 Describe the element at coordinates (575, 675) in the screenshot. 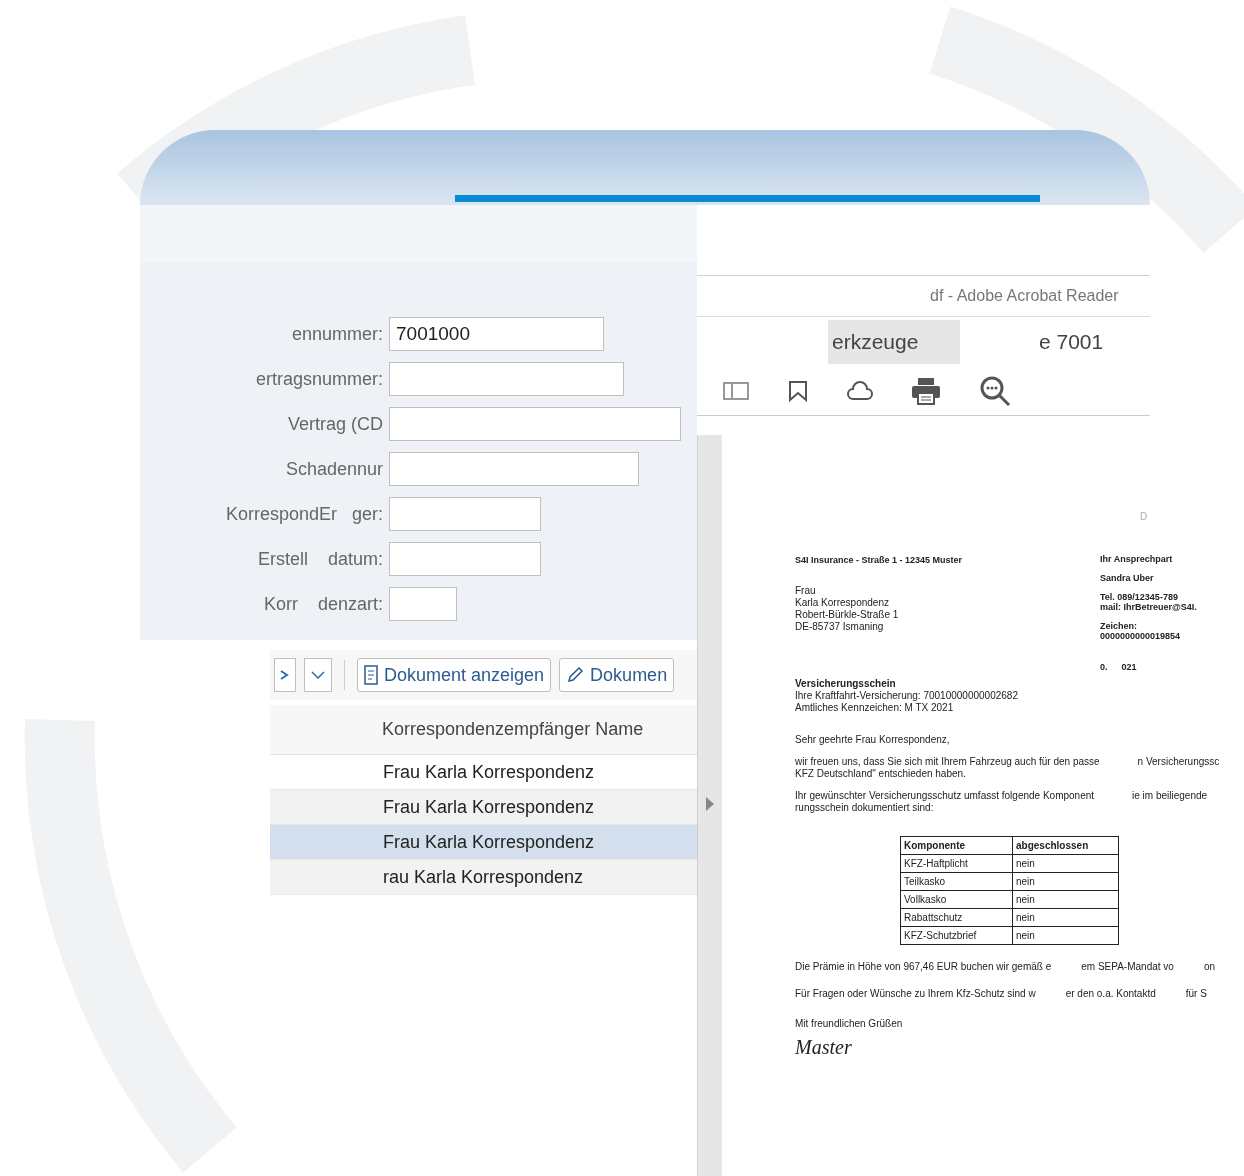

I see `pencil-icon` at that location.